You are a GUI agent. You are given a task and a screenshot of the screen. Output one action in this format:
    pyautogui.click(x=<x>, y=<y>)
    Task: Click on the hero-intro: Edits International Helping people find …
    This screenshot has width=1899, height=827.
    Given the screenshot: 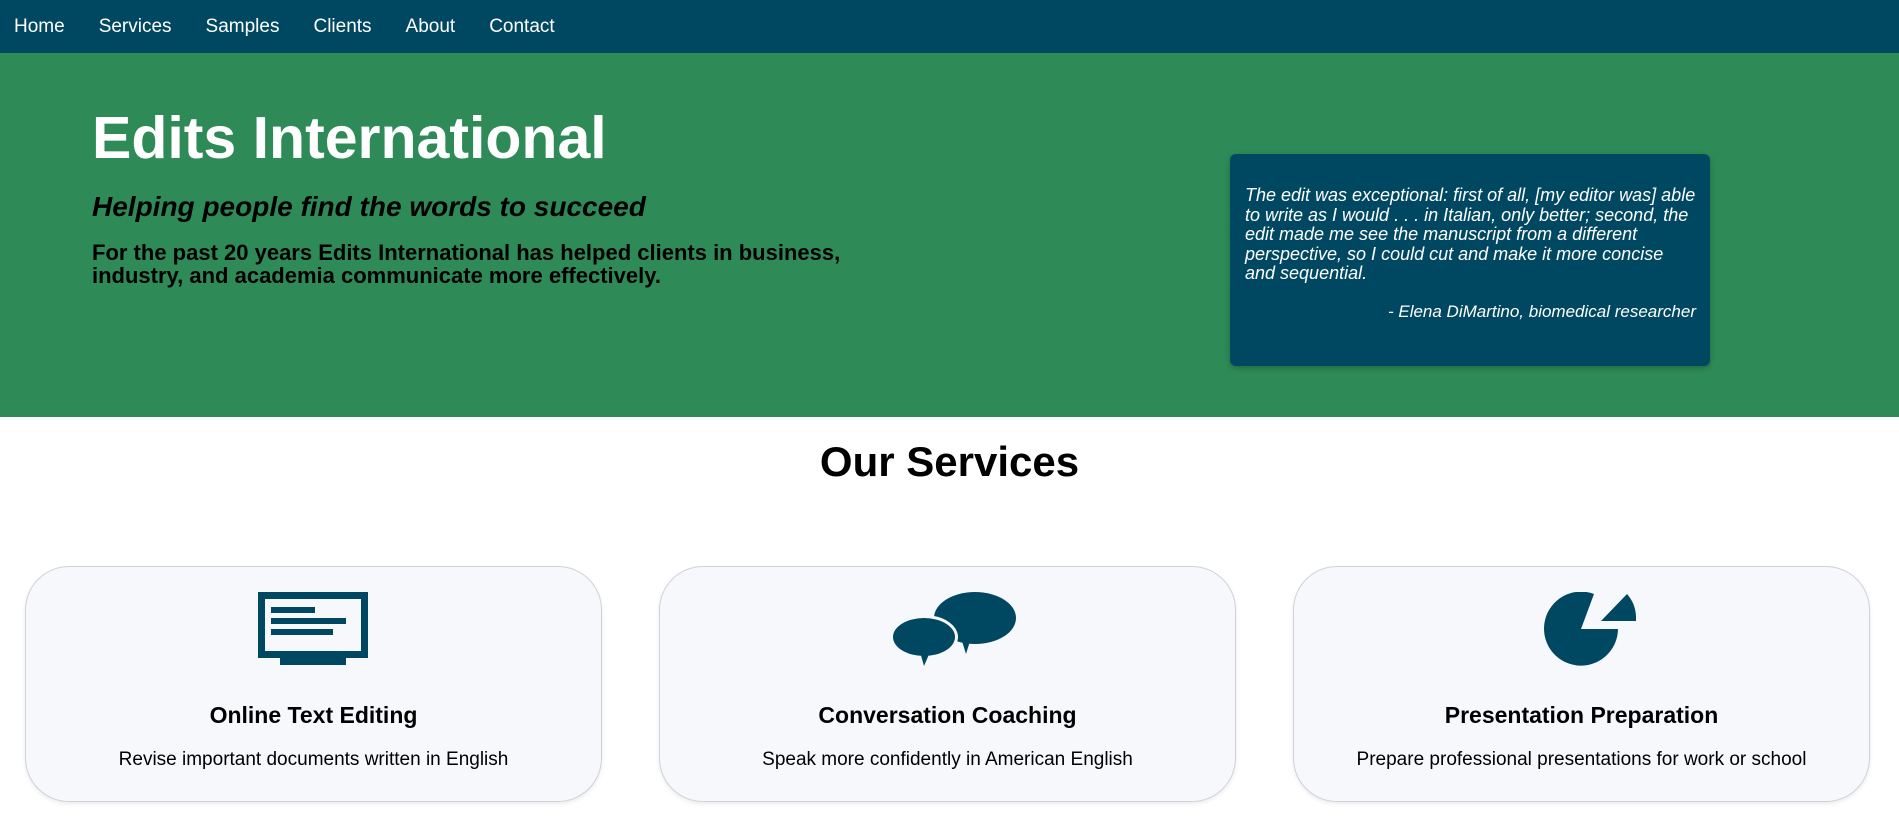 What is the action you would take?
    pyautogui.click(x=512, y=195)
    